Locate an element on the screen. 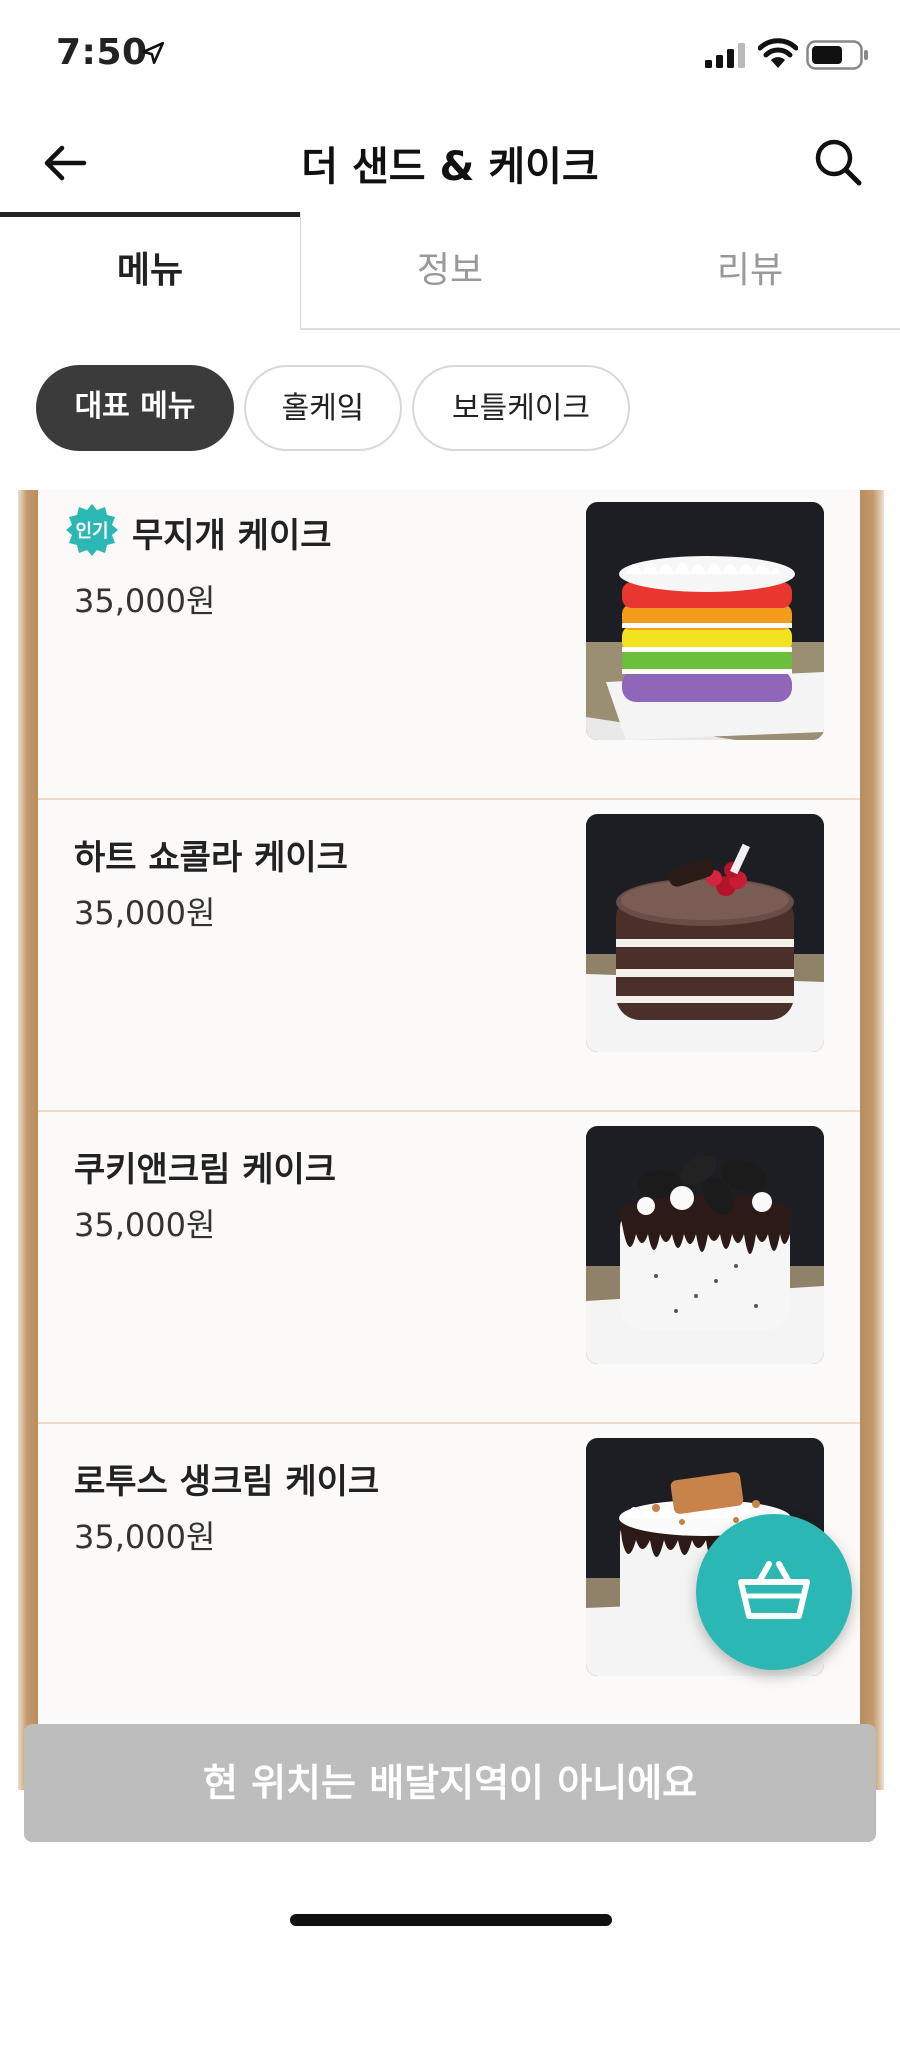 The height and width of the screenshot is (2048, 900). menu-item-heart-chocolat-cake: 하트 쇼콜라 케이크 35,000원 is located at coordinates (449, 957).